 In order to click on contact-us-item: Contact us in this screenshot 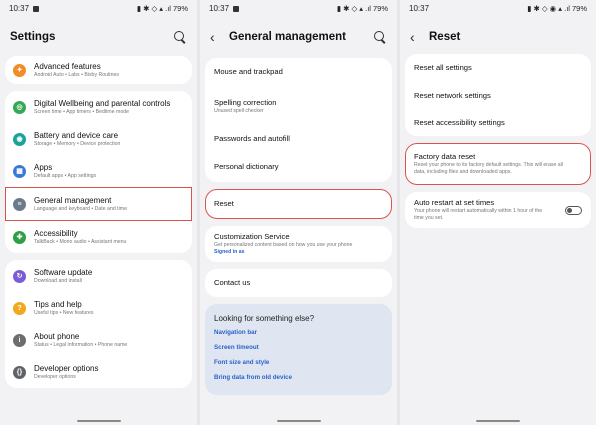, I will do `click(298, 283)`.